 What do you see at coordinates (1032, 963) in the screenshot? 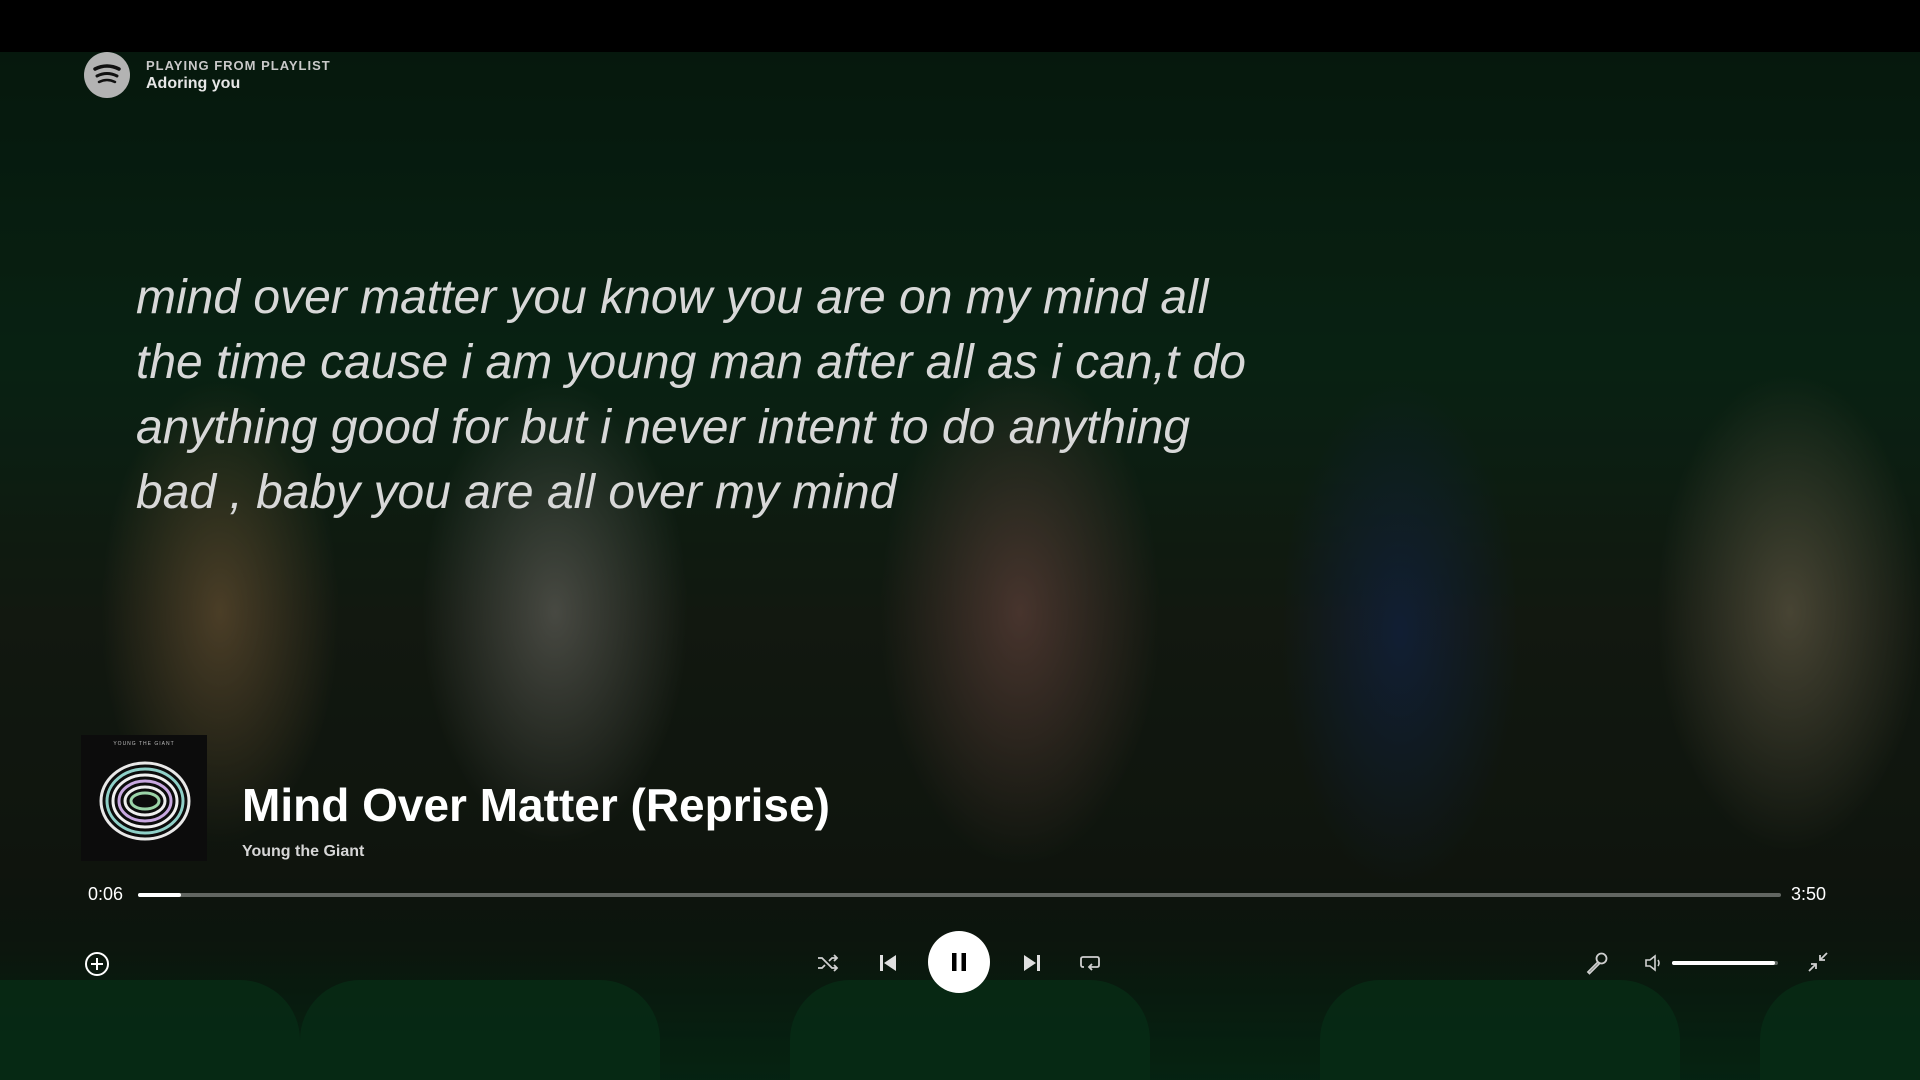
I see `skip-next-icon` at bounding box center [1032, 963].